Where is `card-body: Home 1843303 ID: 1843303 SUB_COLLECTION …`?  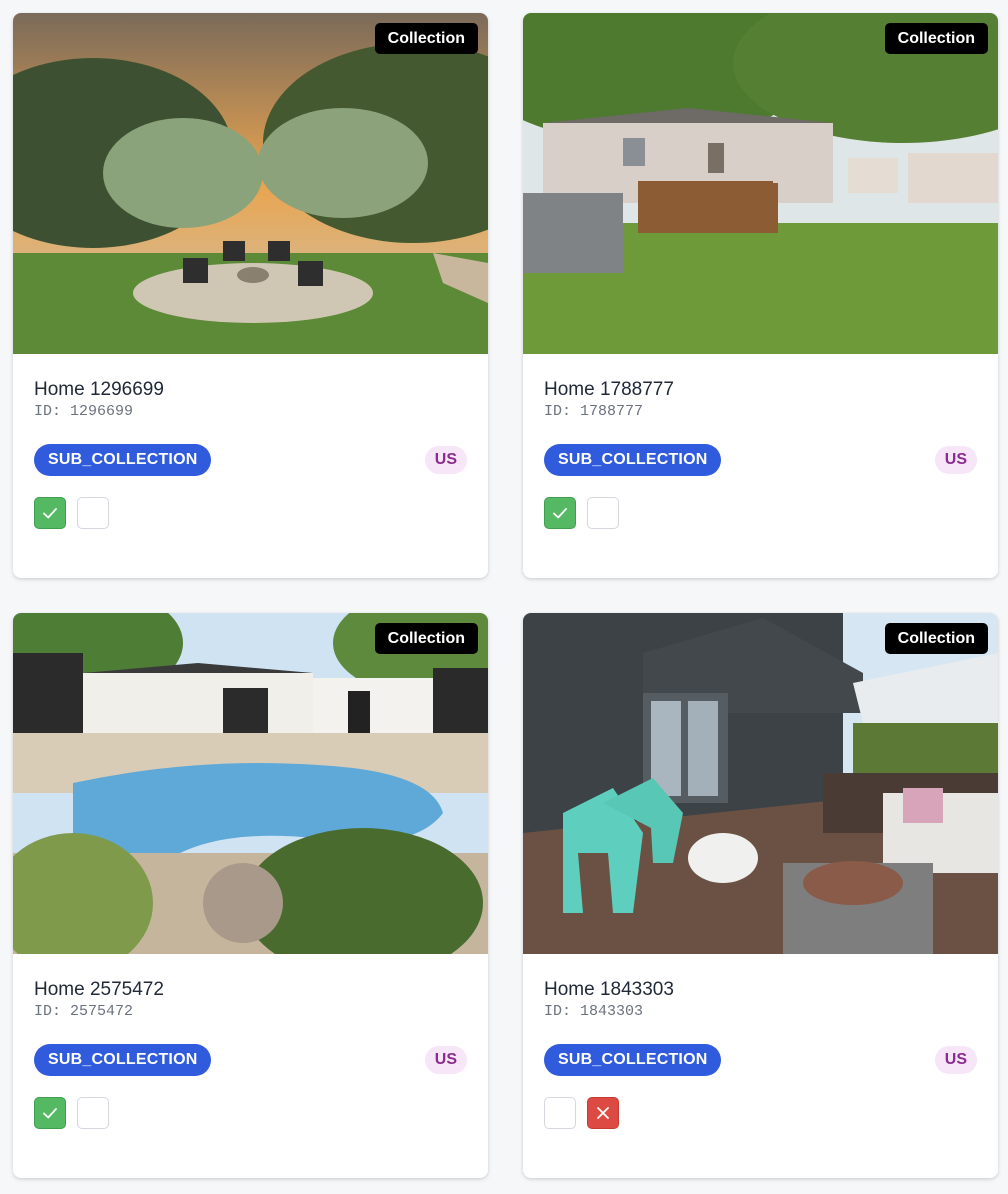
card-body: Home 1843303 ID: 1843303 SUB_COLLECTION … is located at coordinates (760, 1041).